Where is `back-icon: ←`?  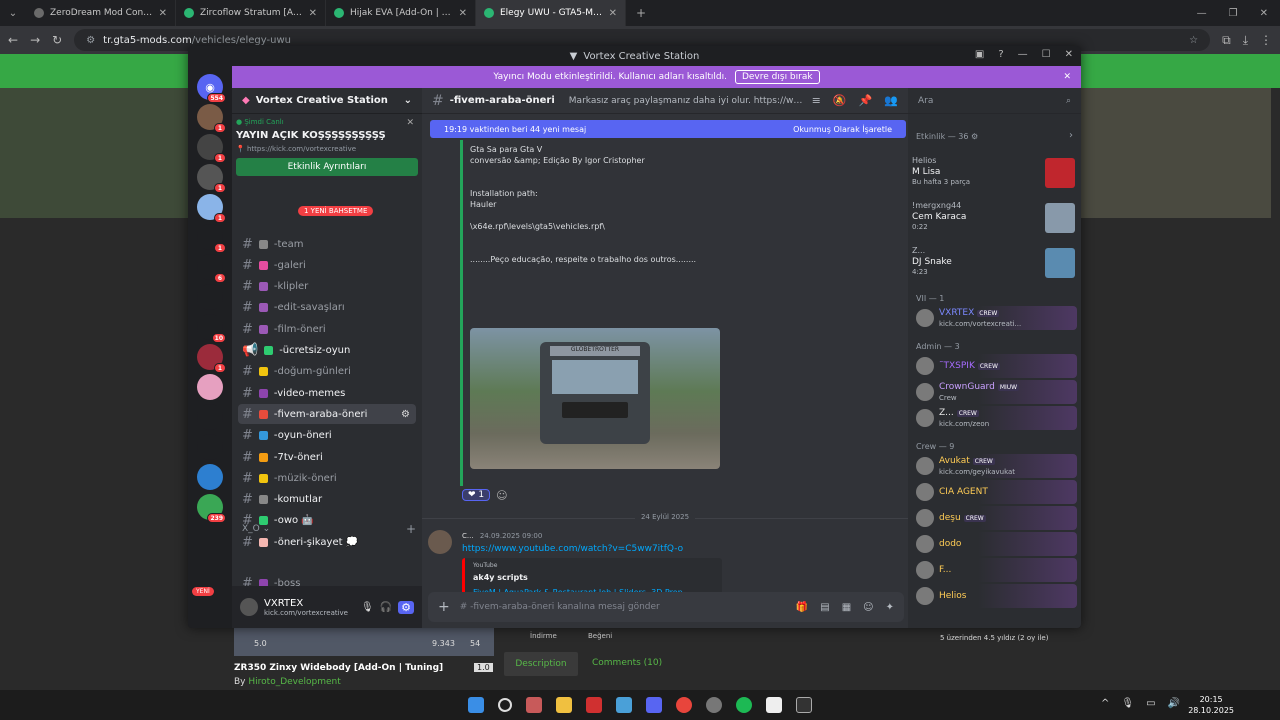
back-icon: ← is located at coordinates (13, 40).